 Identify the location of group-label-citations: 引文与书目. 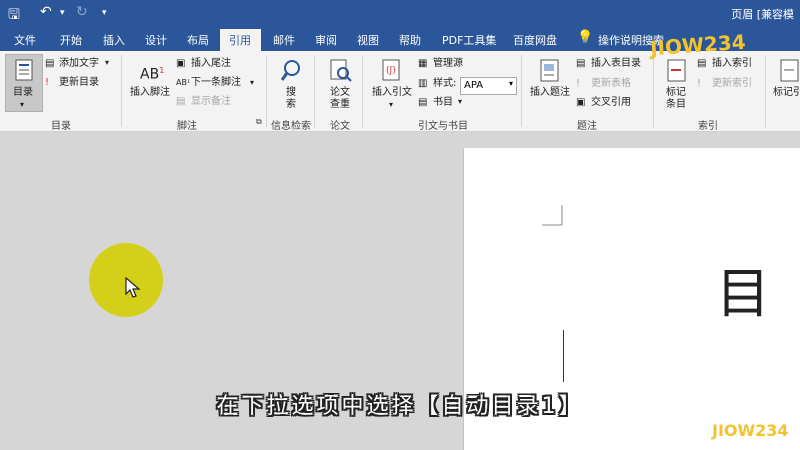
(443, 126).